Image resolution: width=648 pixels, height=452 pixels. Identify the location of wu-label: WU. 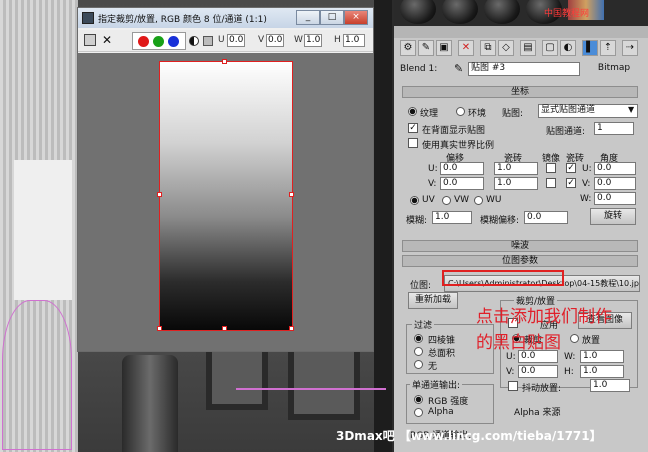
(494, 200).